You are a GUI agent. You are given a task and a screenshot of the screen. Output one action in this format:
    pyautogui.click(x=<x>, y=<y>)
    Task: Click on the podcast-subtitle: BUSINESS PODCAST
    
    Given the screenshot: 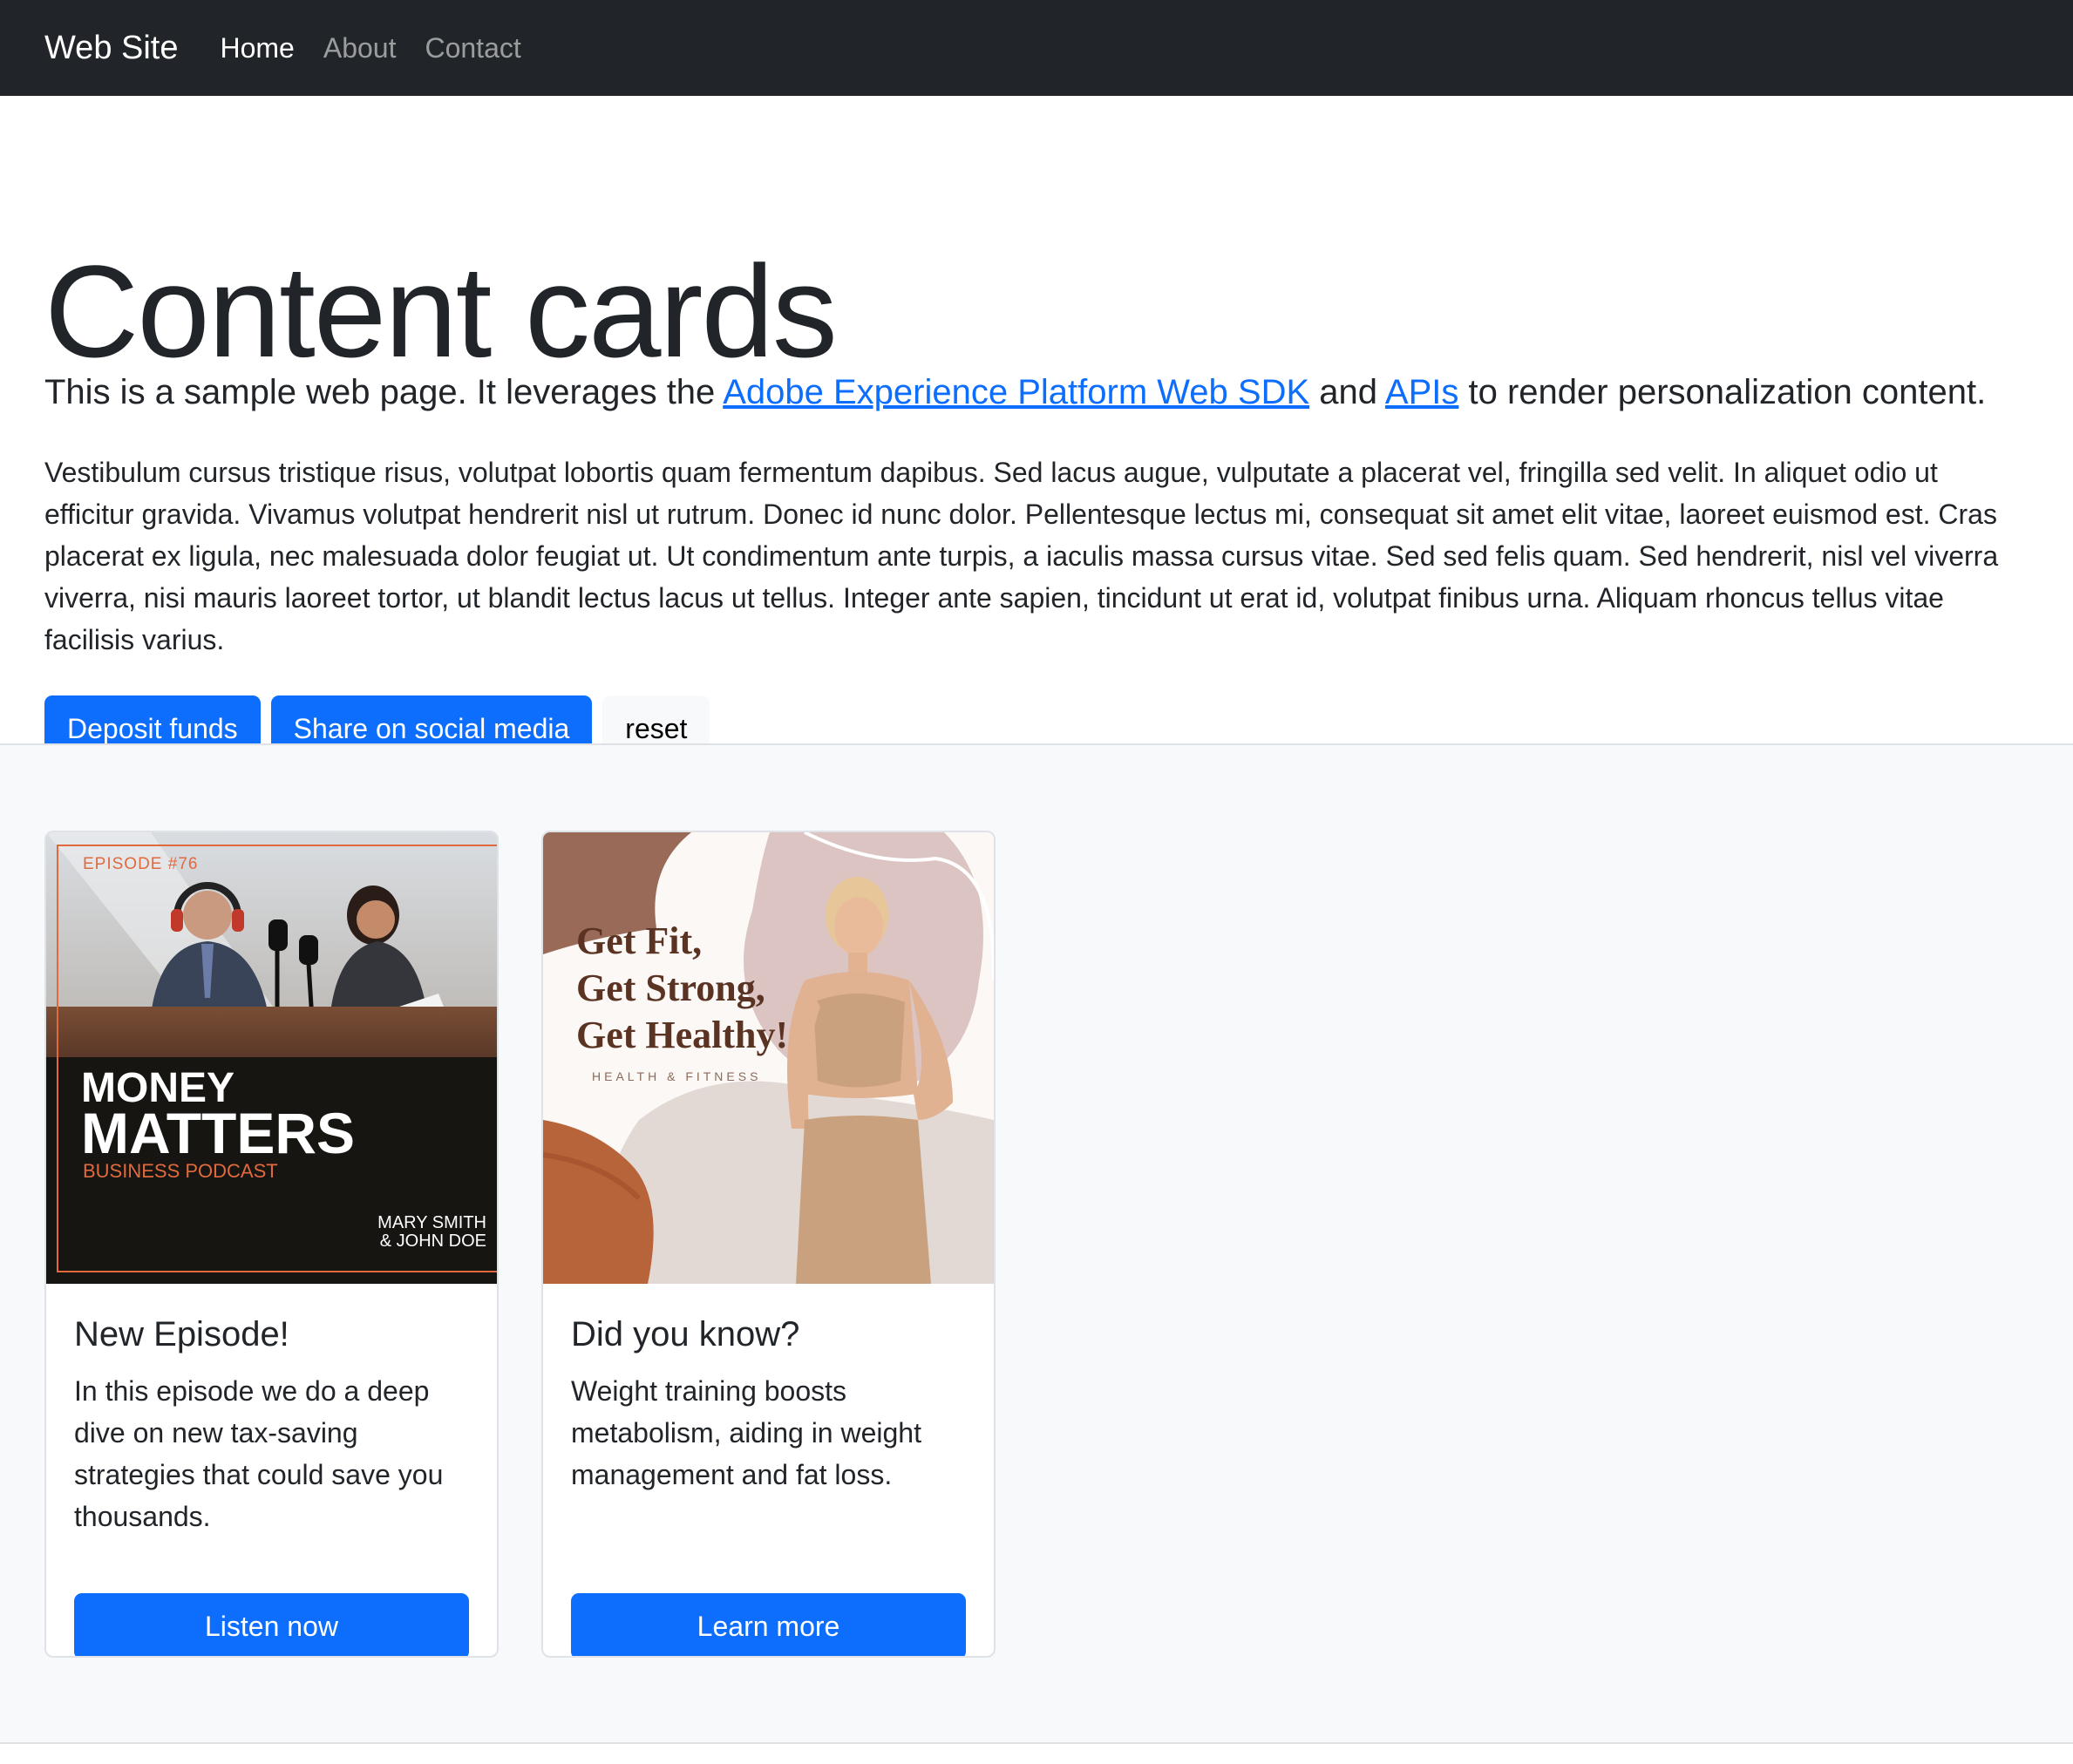 What is the action you would take?
    pyautogui.click(x=180, y=1171)
    